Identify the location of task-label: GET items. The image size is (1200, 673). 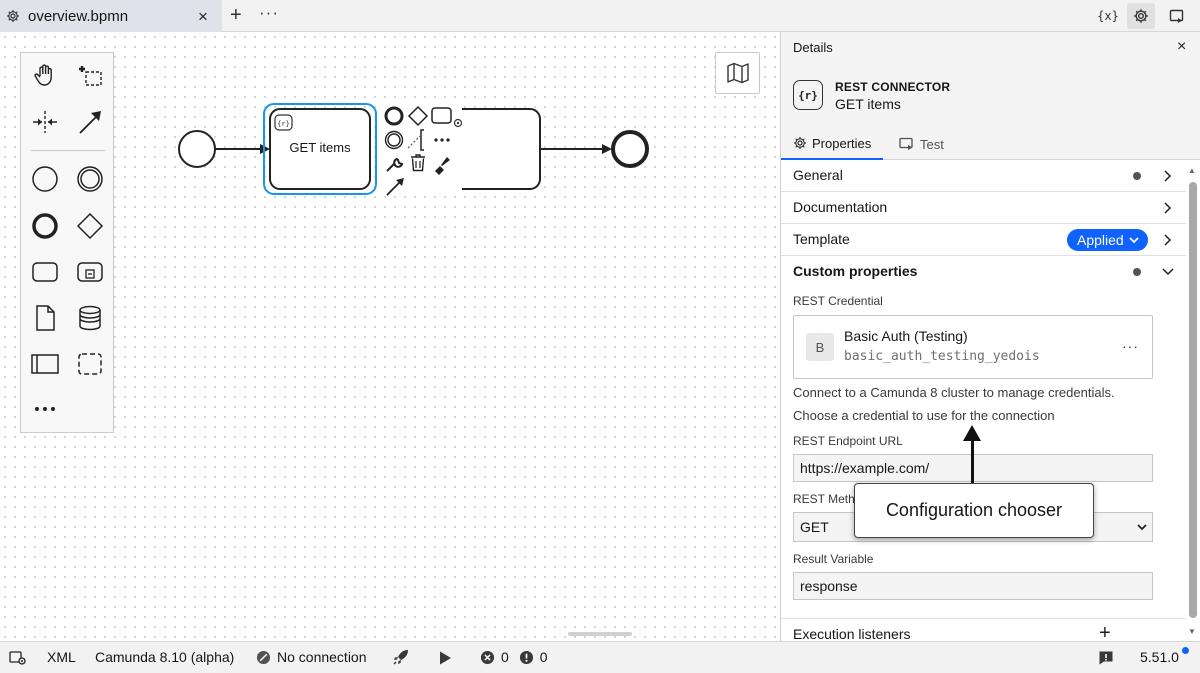
(320, 147).